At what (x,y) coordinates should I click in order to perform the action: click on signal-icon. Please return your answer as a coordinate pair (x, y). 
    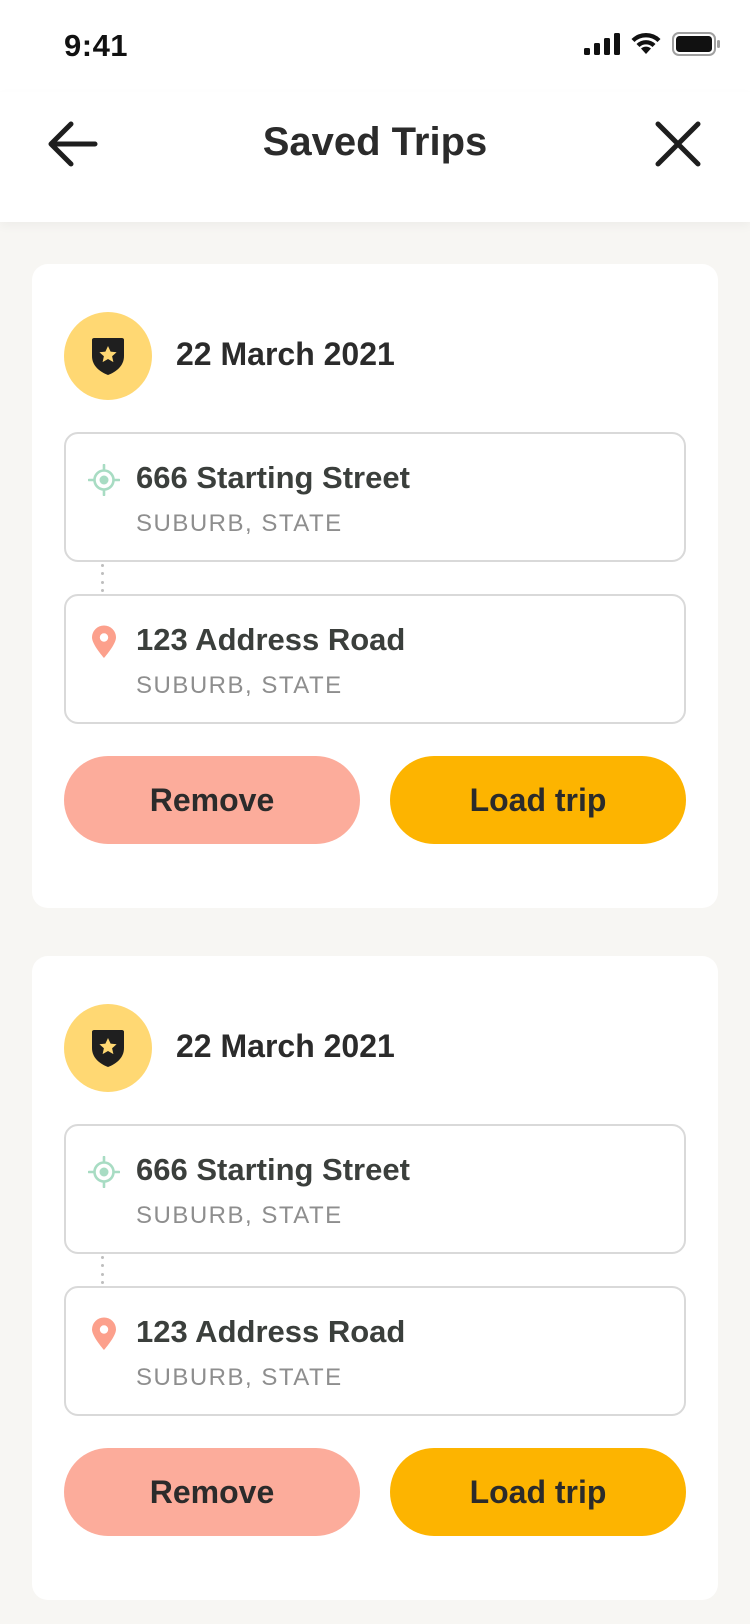
    Looking at the image, I should click on (602, 44).